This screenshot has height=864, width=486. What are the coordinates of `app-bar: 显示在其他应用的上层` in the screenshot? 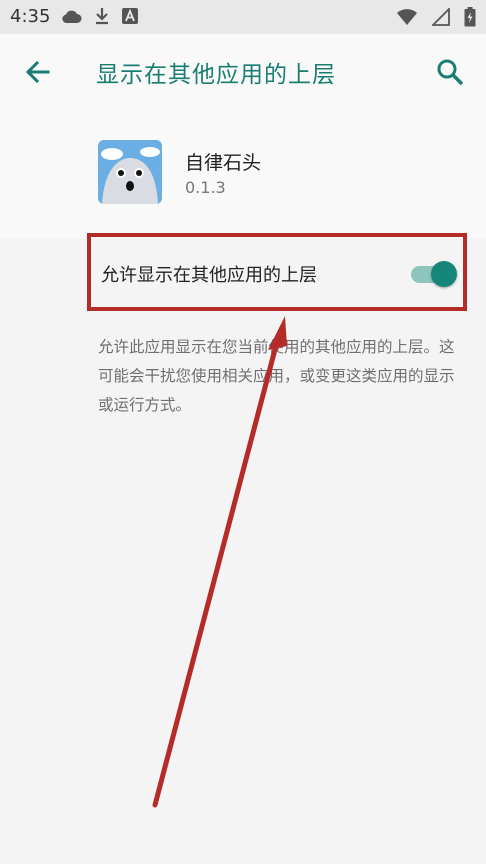 It's located at (243, 72).